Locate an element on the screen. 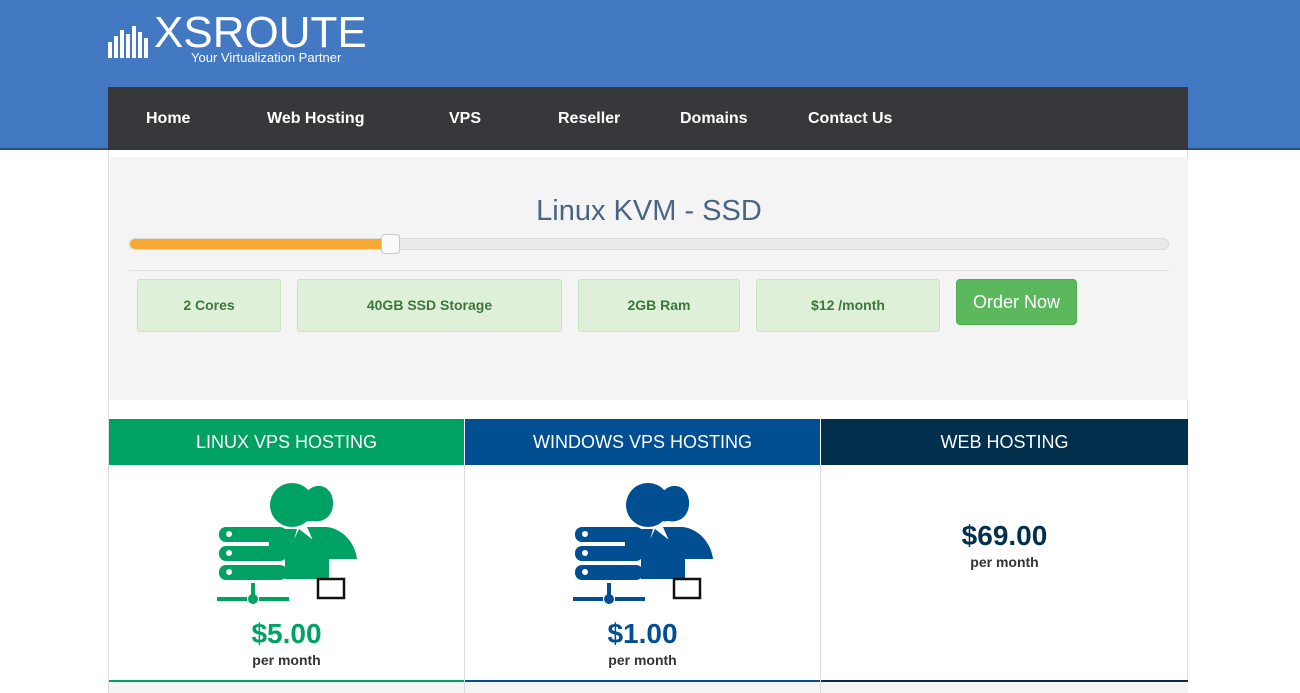 Image resolution: width=1300 pixels, height=693 pixels. nav-domains: Domains is located at coordinates (714, 118).